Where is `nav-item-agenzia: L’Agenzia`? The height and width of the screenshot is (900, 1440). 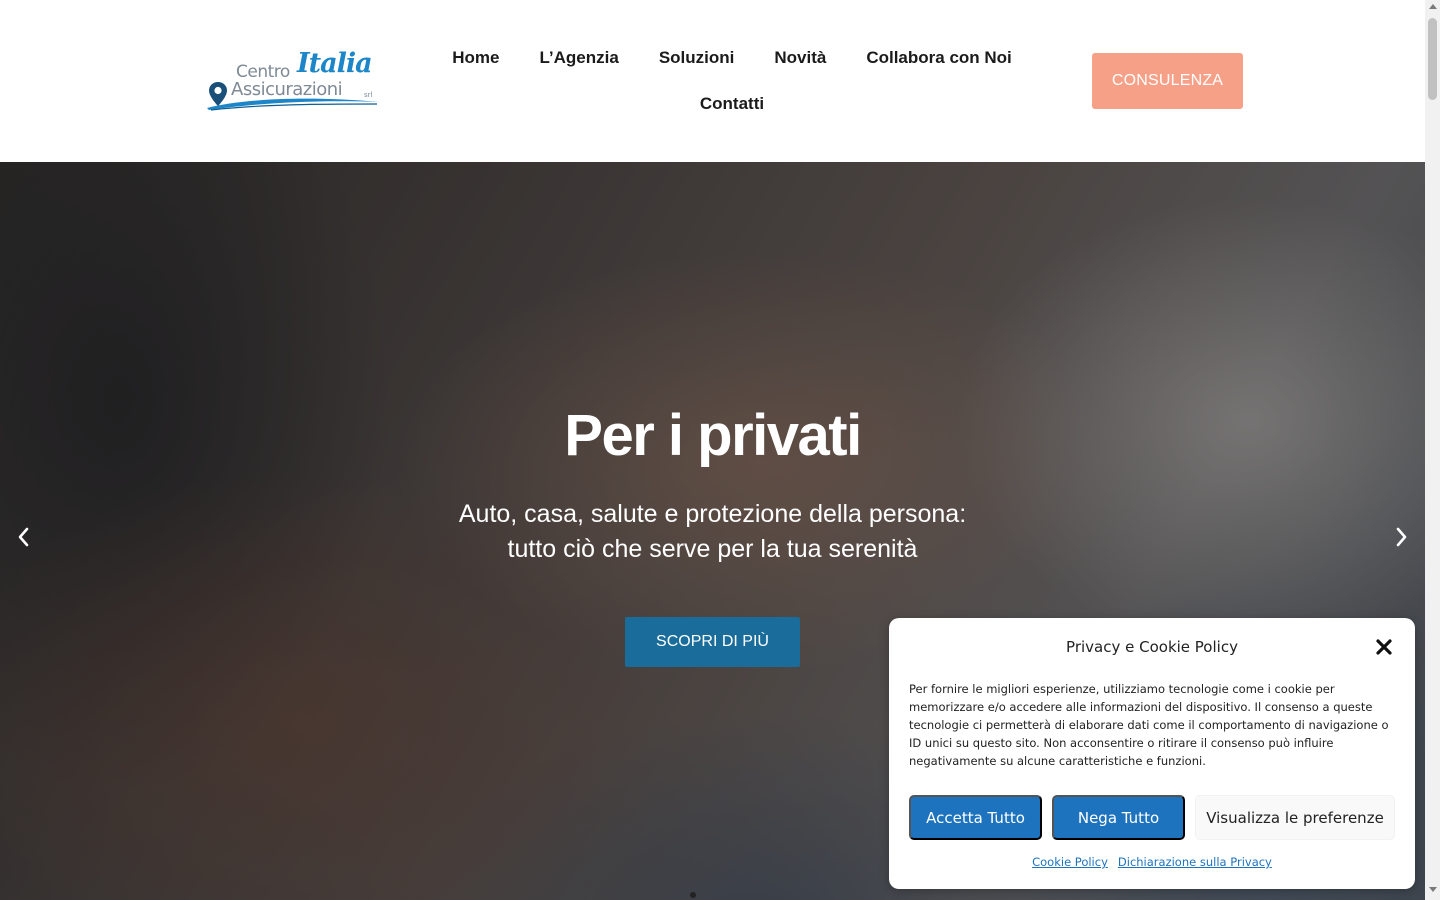 nav-item-agenzia: L’Agenzia is located at coordinates (578, 58).